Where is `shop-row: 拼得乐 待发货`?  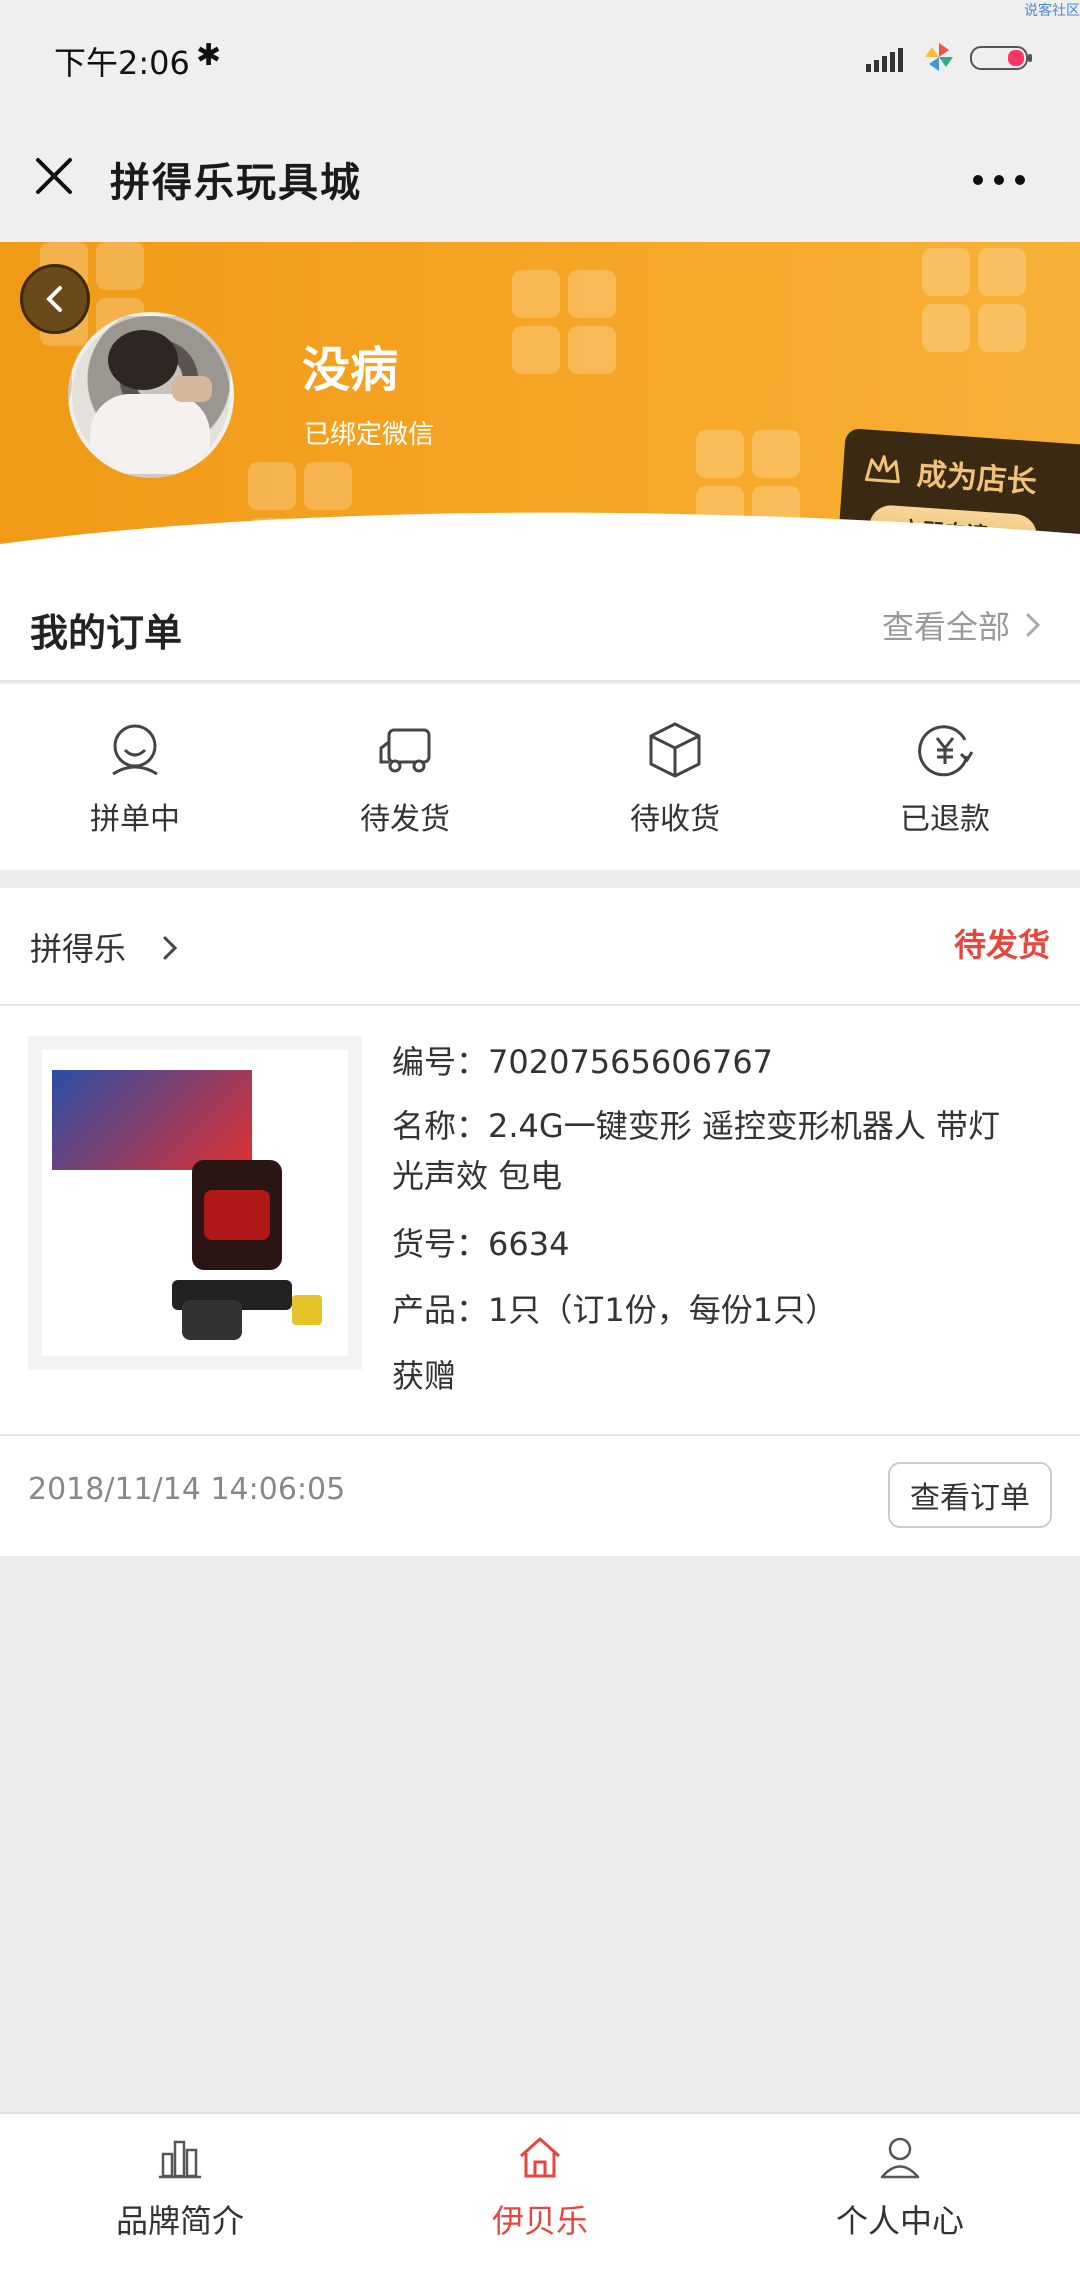
shop-row: 拼得乐 待发货 is located at coordinates (540, 947).